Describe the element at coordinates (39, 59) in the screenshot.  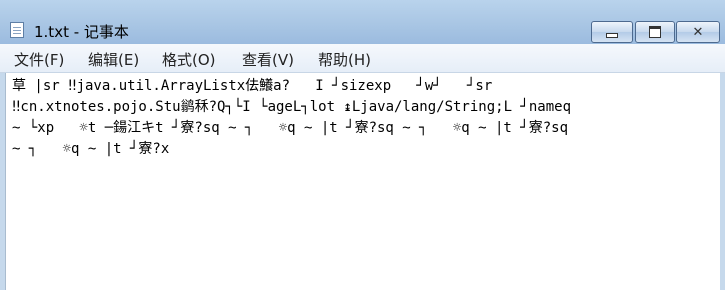
I see `menu-file: 文件(F)` at that location.